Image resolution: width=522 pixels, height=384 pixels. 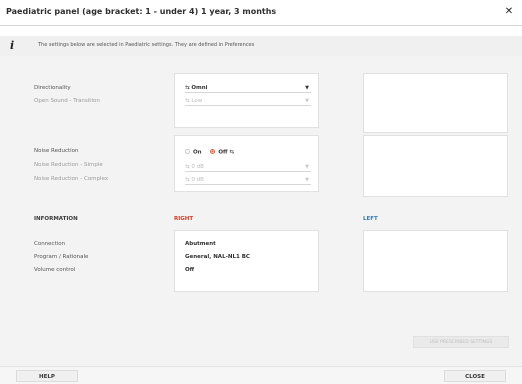 What do you see at coordinates (461, 342) in the screenshot?
I see `use-prescribed-settings-button: USE PRESCRIBED SETTINGS` at bounding box center [461, 342].